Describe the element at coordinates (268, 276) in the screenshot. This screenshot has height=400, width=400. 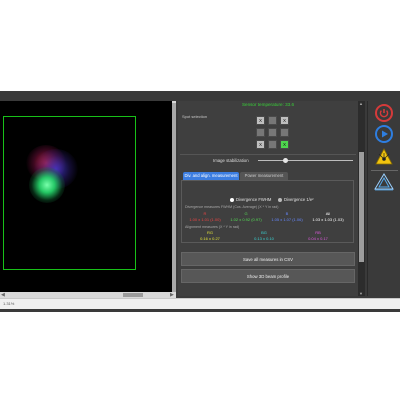
I see `show-3d-profile-button: Show 3D beam profile` at that location.